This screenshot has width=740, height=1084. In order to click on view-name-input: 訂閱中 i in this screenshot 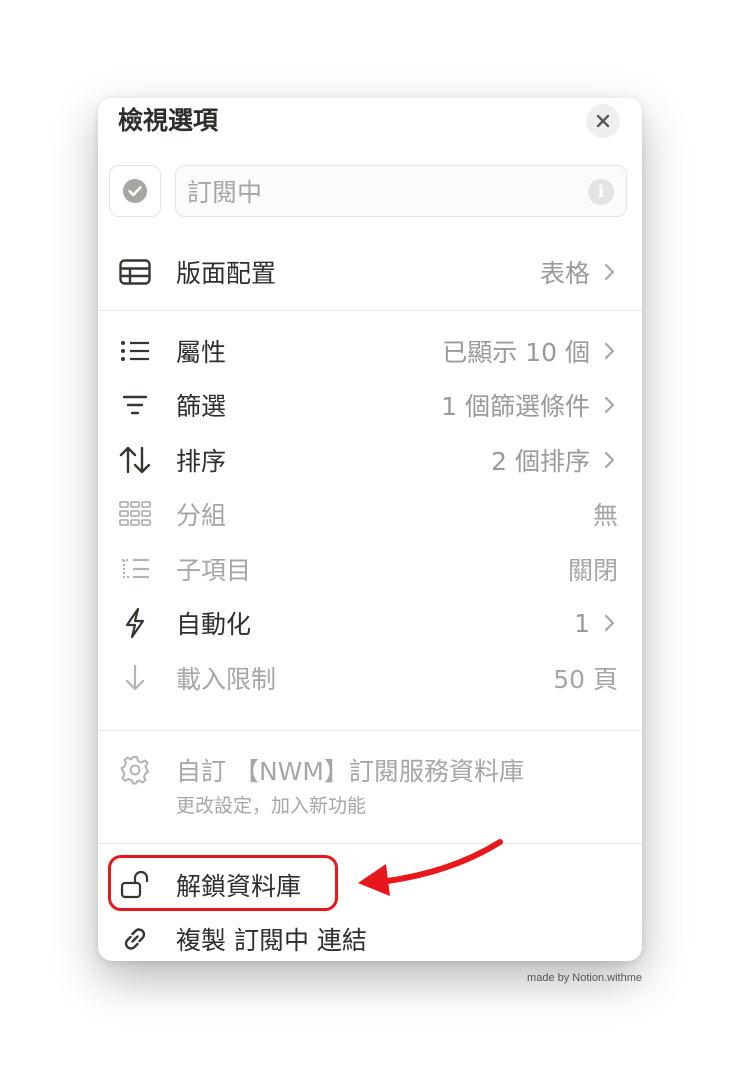, I will do `click(401, 191)`.